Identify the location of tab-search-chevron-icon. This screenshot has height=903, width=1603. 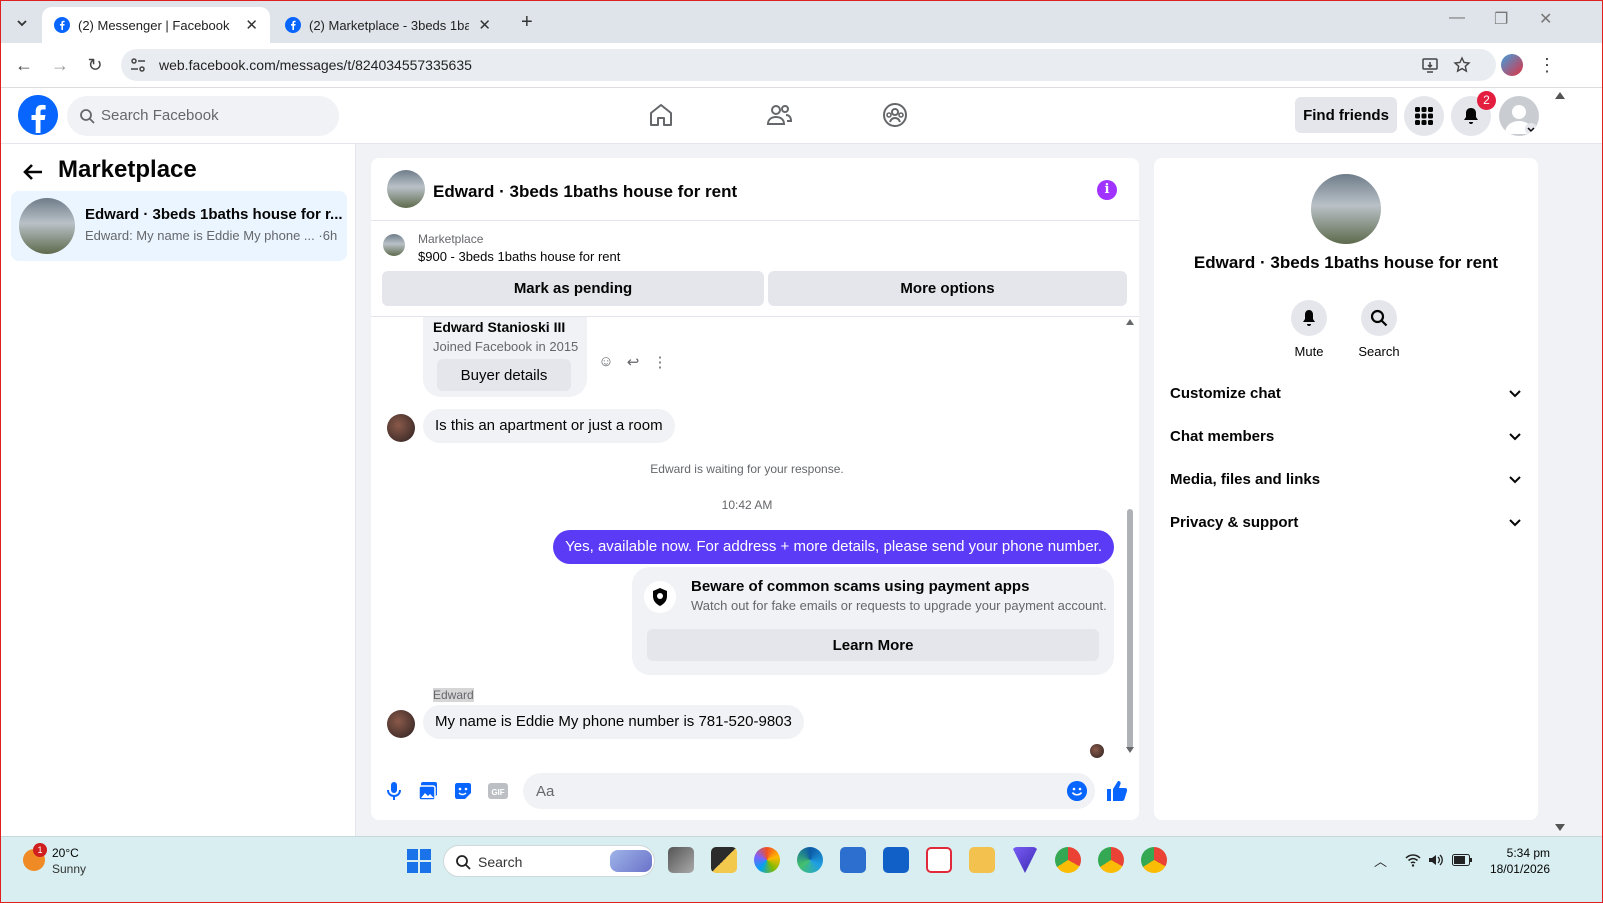
(22, 23).